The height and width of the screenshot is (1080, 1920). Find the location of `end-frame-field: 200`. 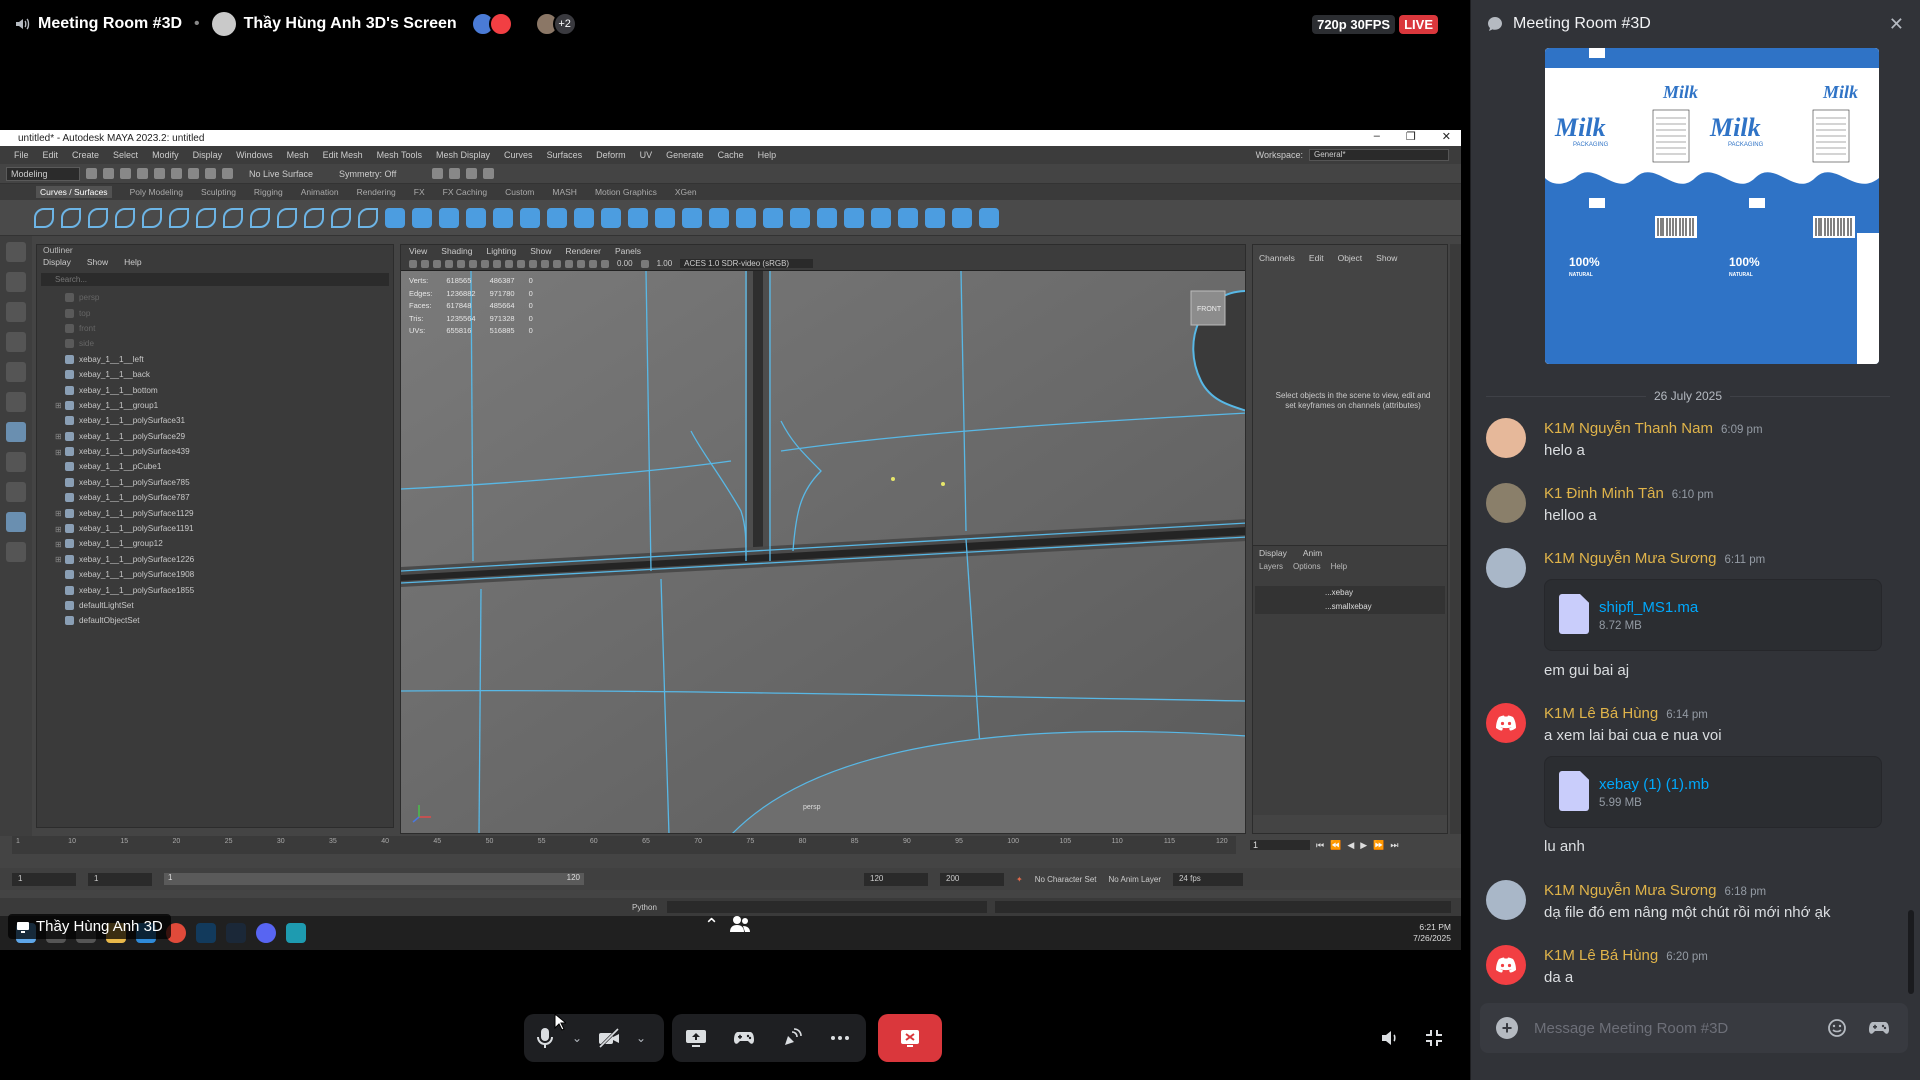

end-frame-field: 200 is located at coordinates (972, 879).